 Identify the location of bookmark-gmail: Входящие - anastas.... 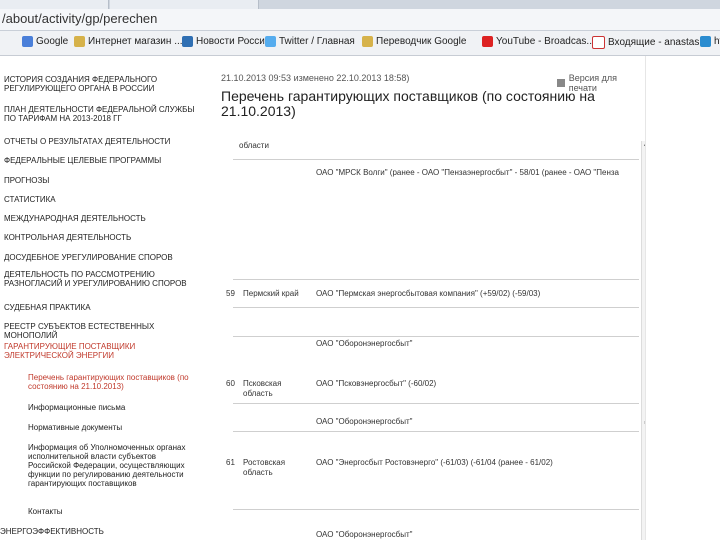
(650, 42).